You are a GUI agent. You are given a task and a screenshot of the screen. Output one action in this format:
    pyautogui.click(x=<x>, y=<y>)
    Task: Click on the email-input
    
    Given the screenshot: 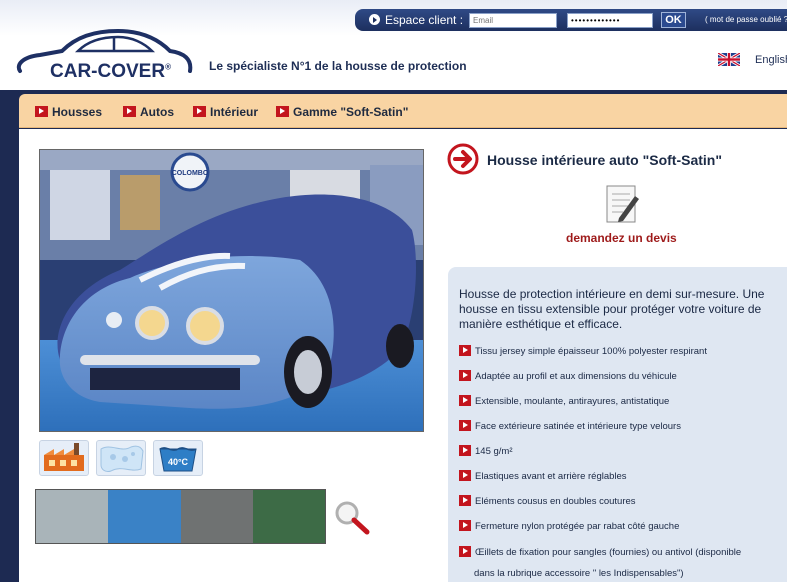 What is the action you would take?
    pyautogui.click(x=513, y=20)
    